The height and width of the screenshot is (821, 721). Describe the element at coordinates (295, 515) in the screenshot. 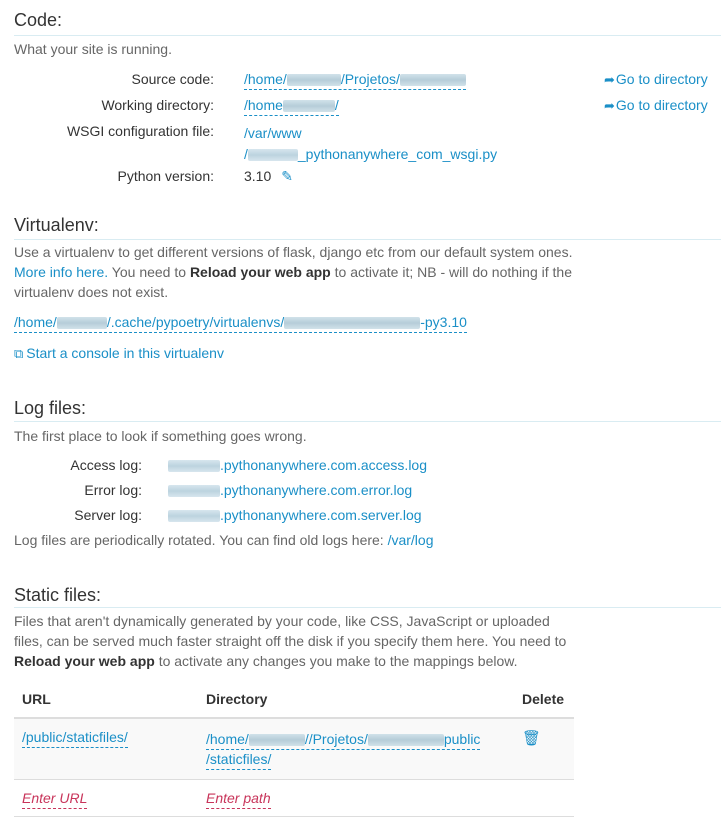

I see `server-log-link: .pythonanywhere.com.server.log` at that location.